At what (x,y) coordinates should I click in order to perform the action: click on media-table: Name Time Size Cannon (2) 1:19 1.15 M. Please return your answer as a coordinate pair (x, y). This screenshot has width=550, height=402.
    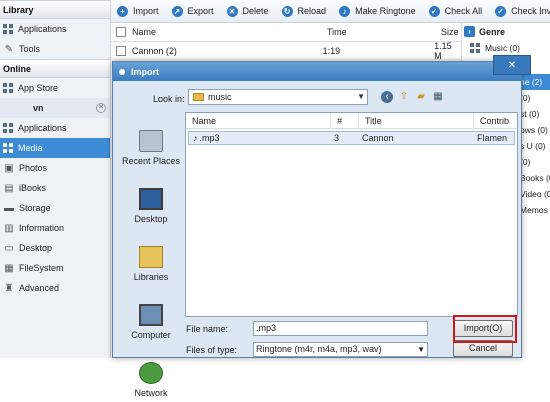
    Looking at the image, I should click on (286, 42).